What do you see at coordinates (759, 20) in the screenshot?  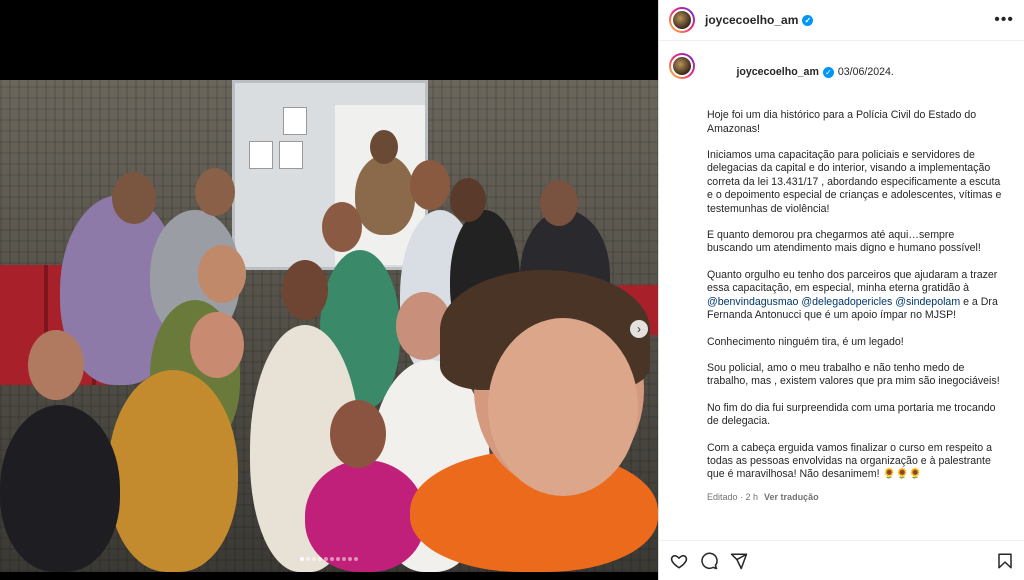 I see `header-username: joycecoelho_am ✓` at bounding box center [759, 20].